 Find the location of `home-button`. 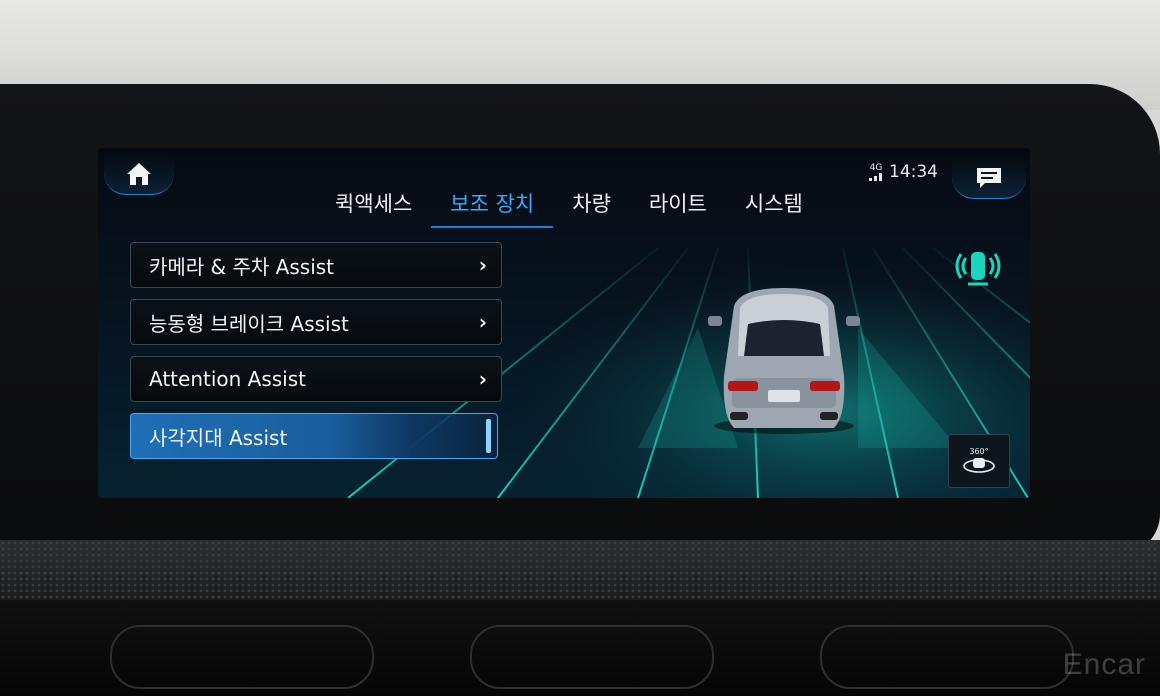

home-button is located at coordinates (139, 174).